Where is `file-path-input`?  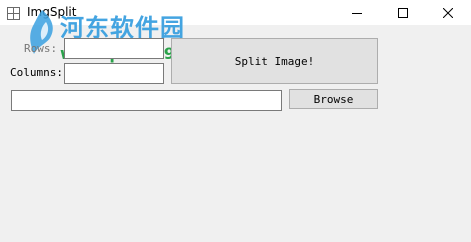
file-path-input is located at coordinates (146, 100).